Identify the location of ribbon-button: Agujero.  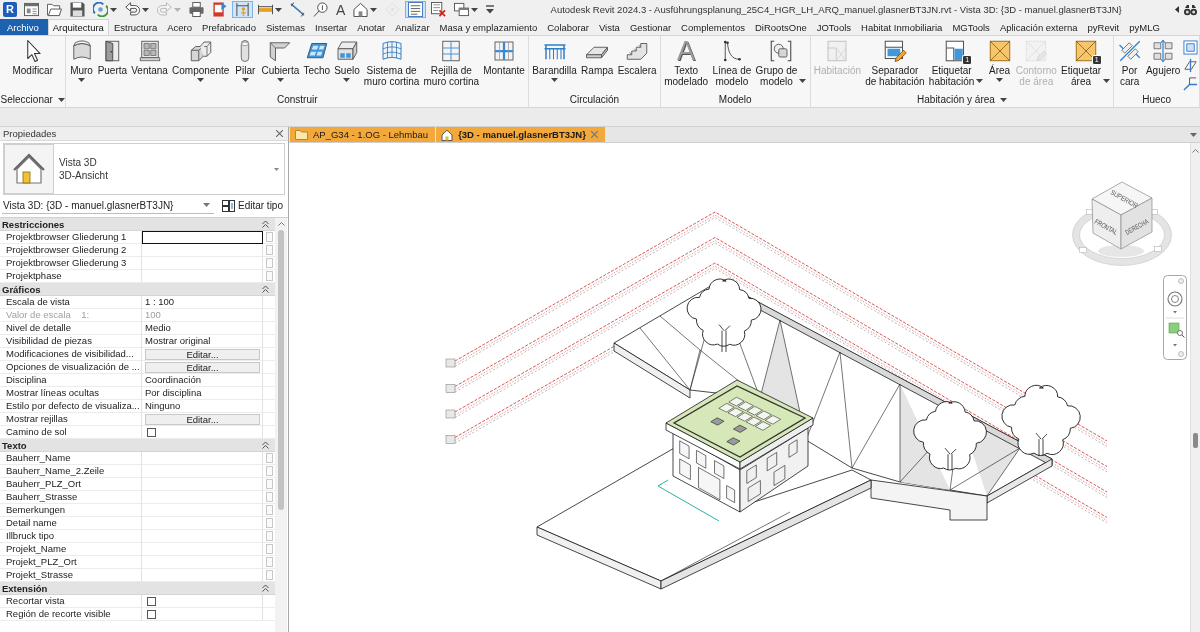
(1163, 57).